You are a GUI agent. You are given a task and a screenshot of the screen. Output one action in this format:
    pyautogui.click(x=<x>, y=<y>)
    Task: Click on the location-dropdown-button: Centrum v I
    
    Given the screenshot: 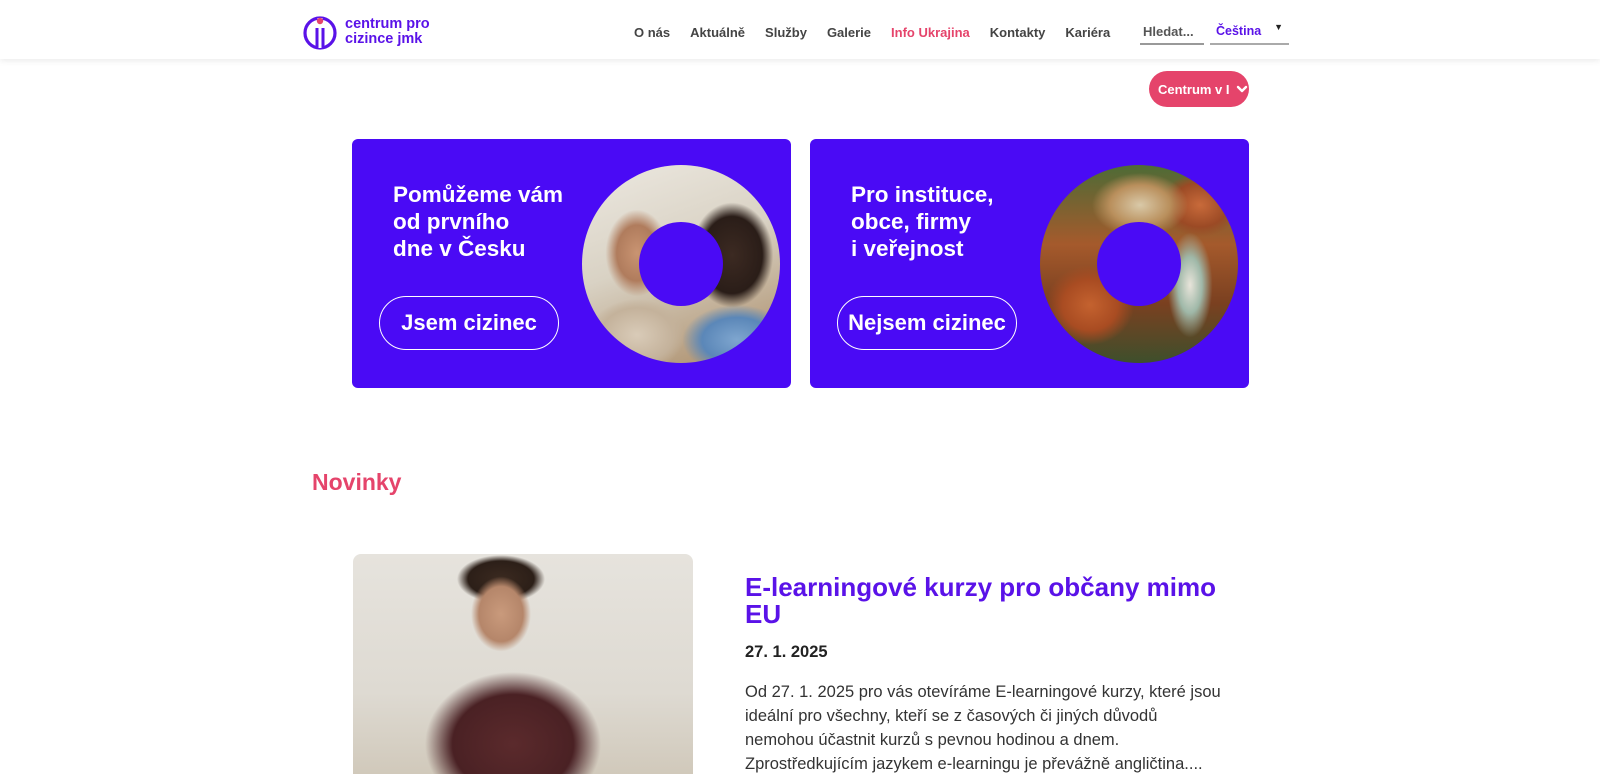 What is the action you would take?
    pyautogui.click(x=1199, y=89)
    